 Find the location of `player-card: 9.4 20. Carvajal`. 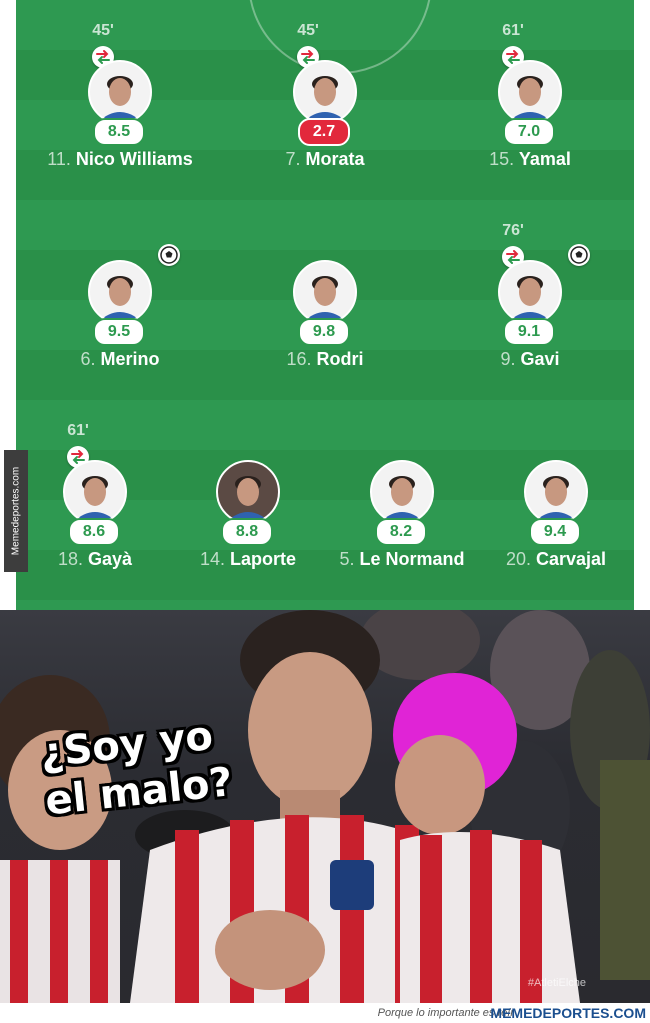

player-card: 9.4 20. Carvajal is located at coordinates (552, 492).